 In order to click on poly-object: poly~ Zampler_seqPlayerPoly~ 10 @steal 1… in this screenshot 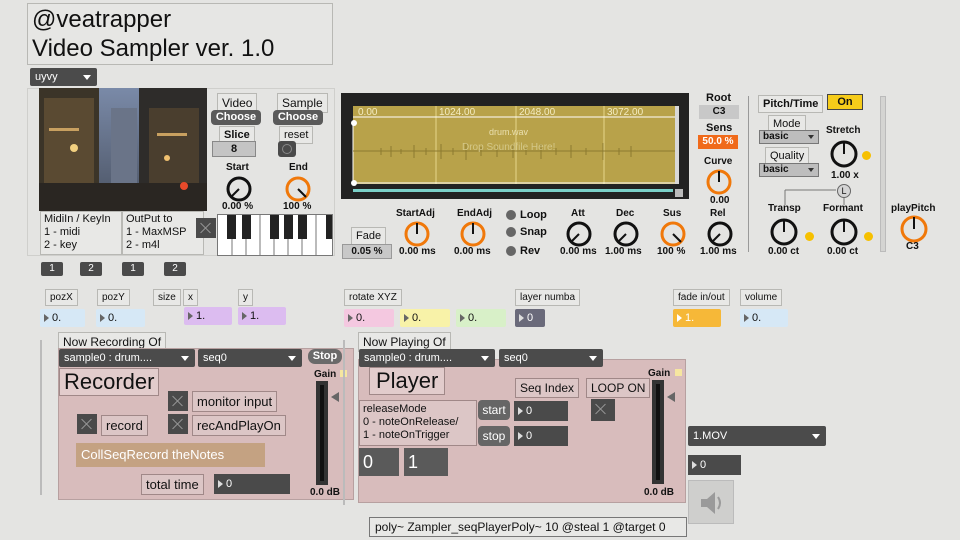, I will do `click(528, 527)`.